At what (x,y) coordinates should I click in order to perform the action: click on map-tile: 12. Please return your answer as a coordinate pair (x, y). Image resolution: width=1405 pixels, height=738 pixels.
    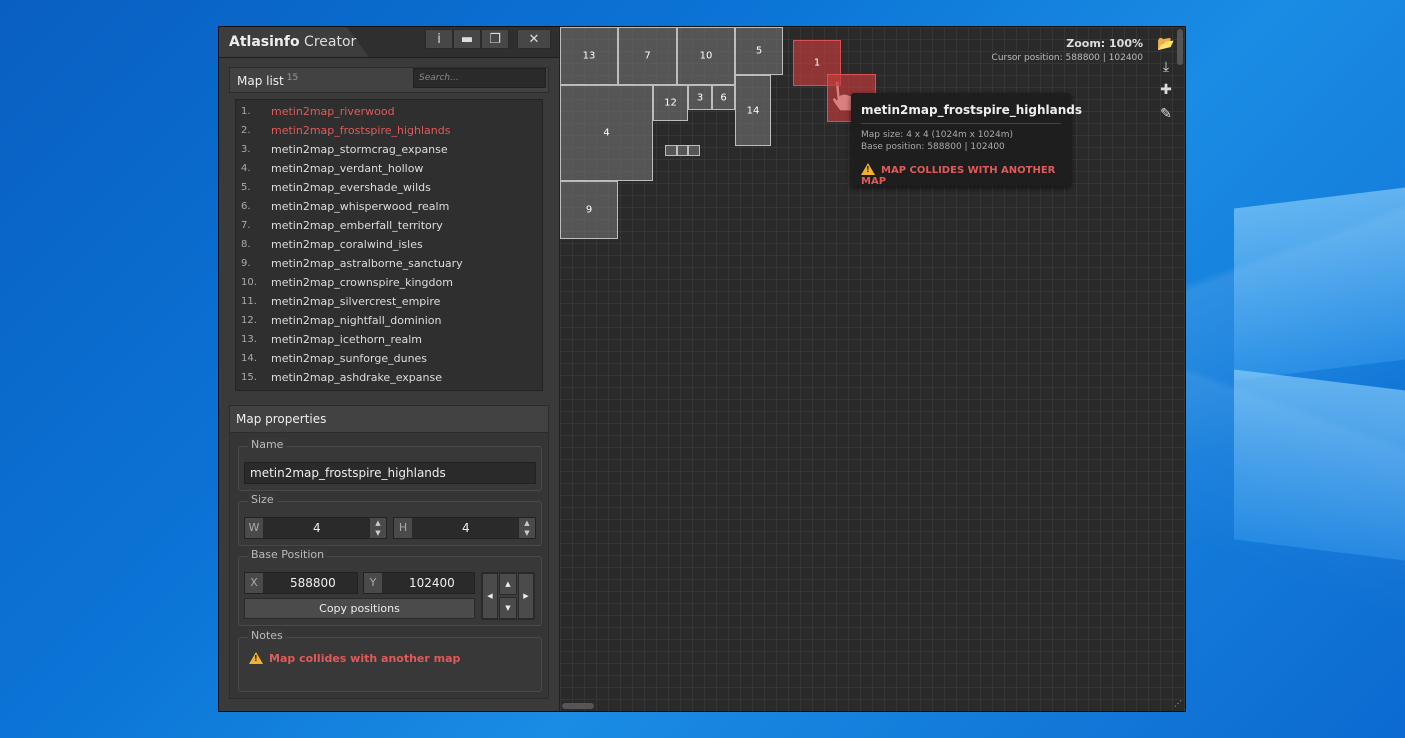
    Looking at the image, I should click on (670, 103).